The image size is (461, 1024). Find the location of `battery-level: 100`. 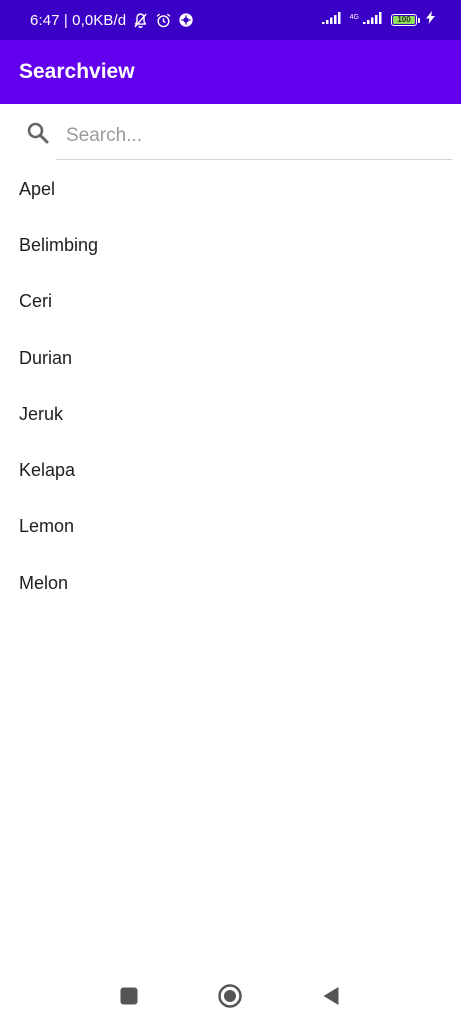

battery-level: 100 is located at coordinates (404, 19).